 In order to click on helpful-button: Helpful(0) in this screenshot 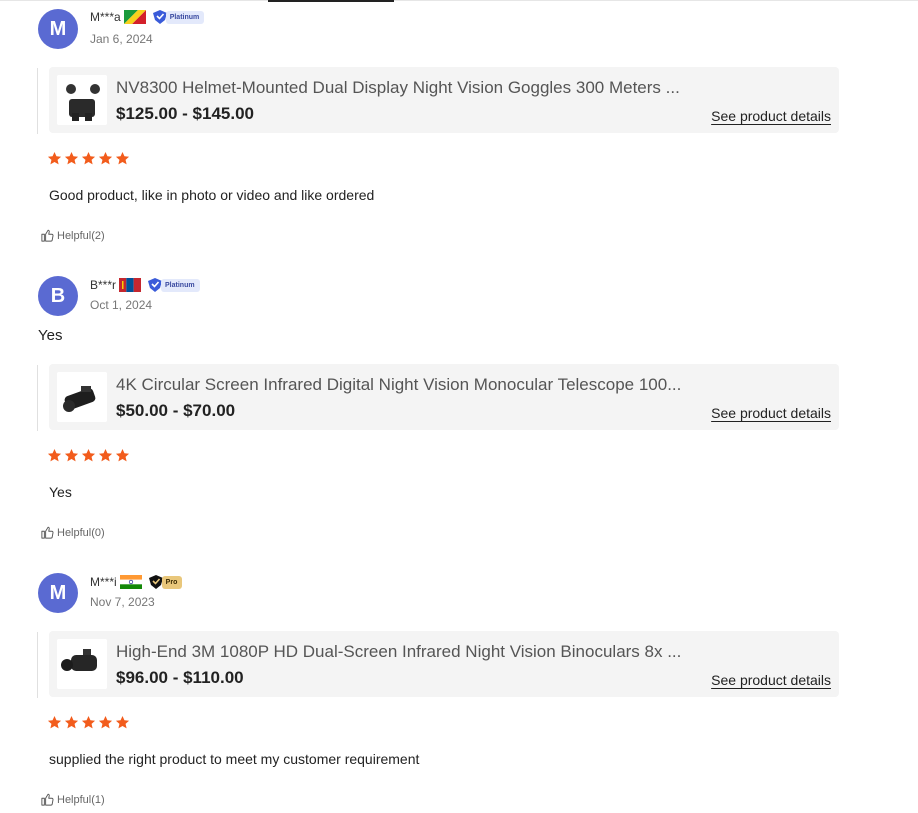, I will do `click(72, 532)`.